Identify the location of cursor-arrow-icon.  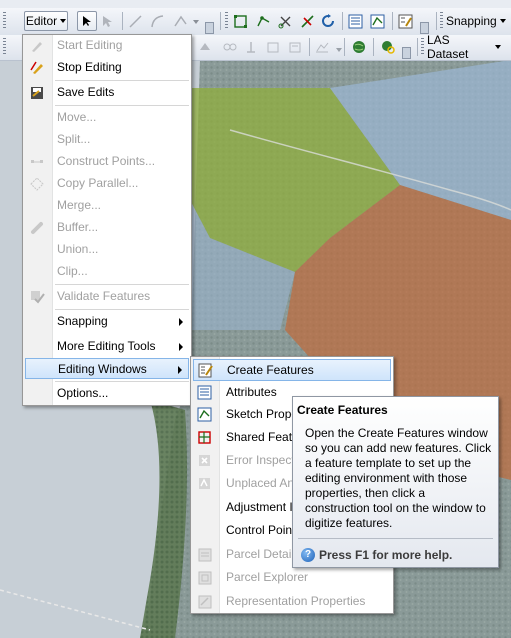
(87, 21).